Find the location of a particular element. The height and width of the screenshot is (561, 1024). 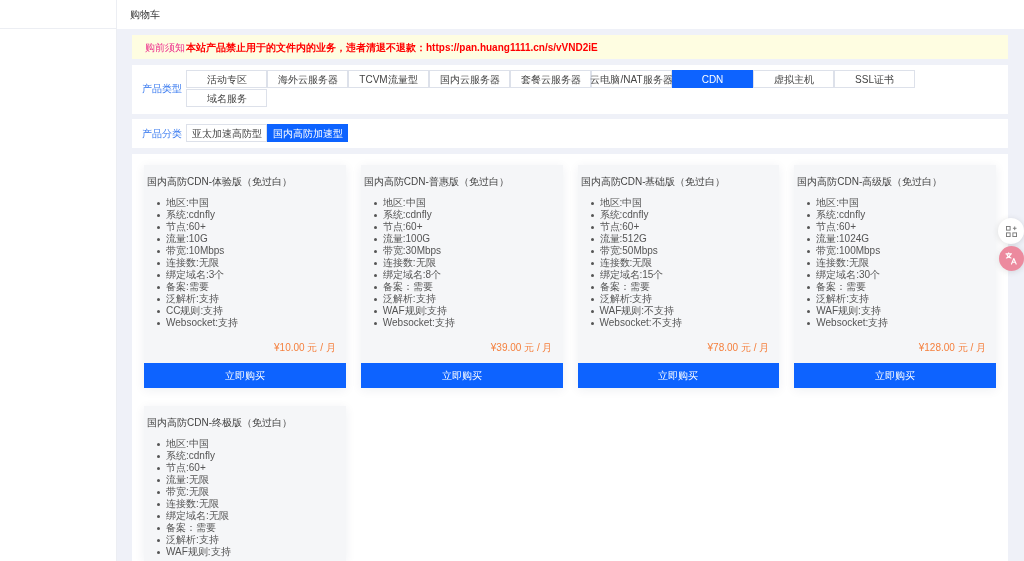

product-type-tab: 国内云服务器 is located at coordinates (469, 79).